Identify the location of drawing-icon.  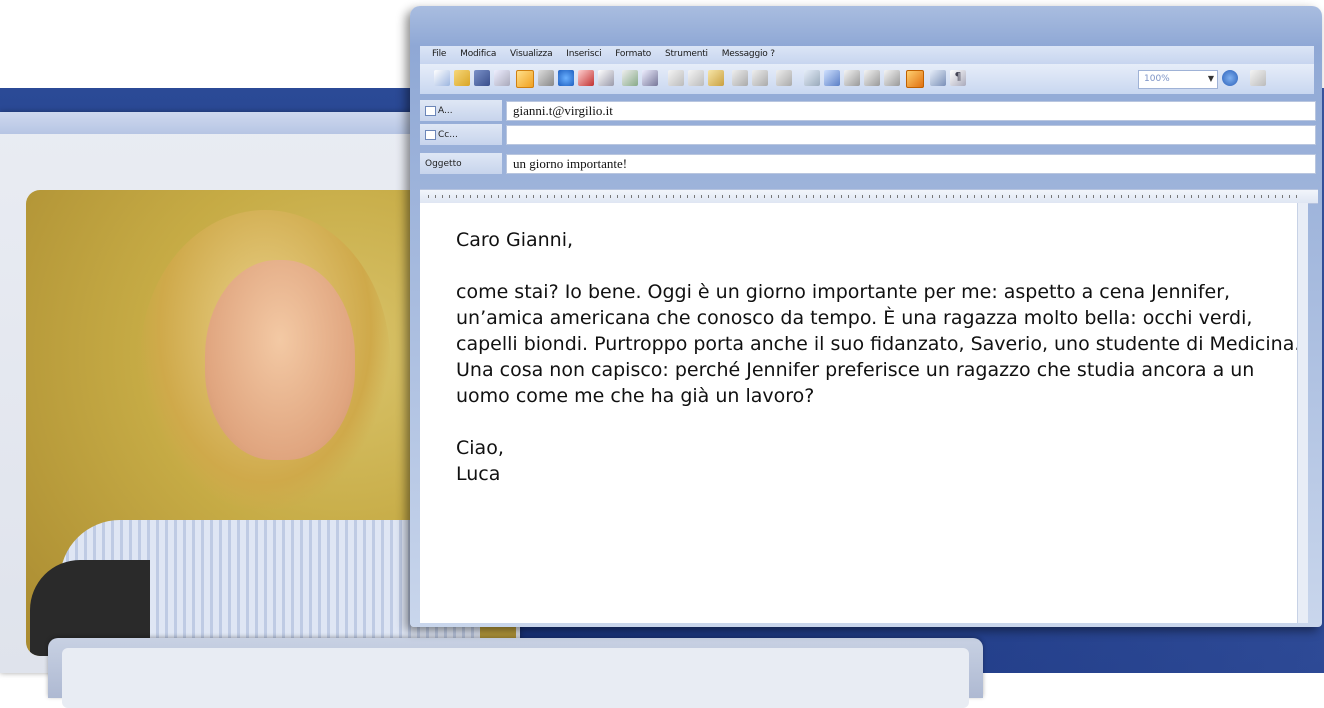
(915, 79).